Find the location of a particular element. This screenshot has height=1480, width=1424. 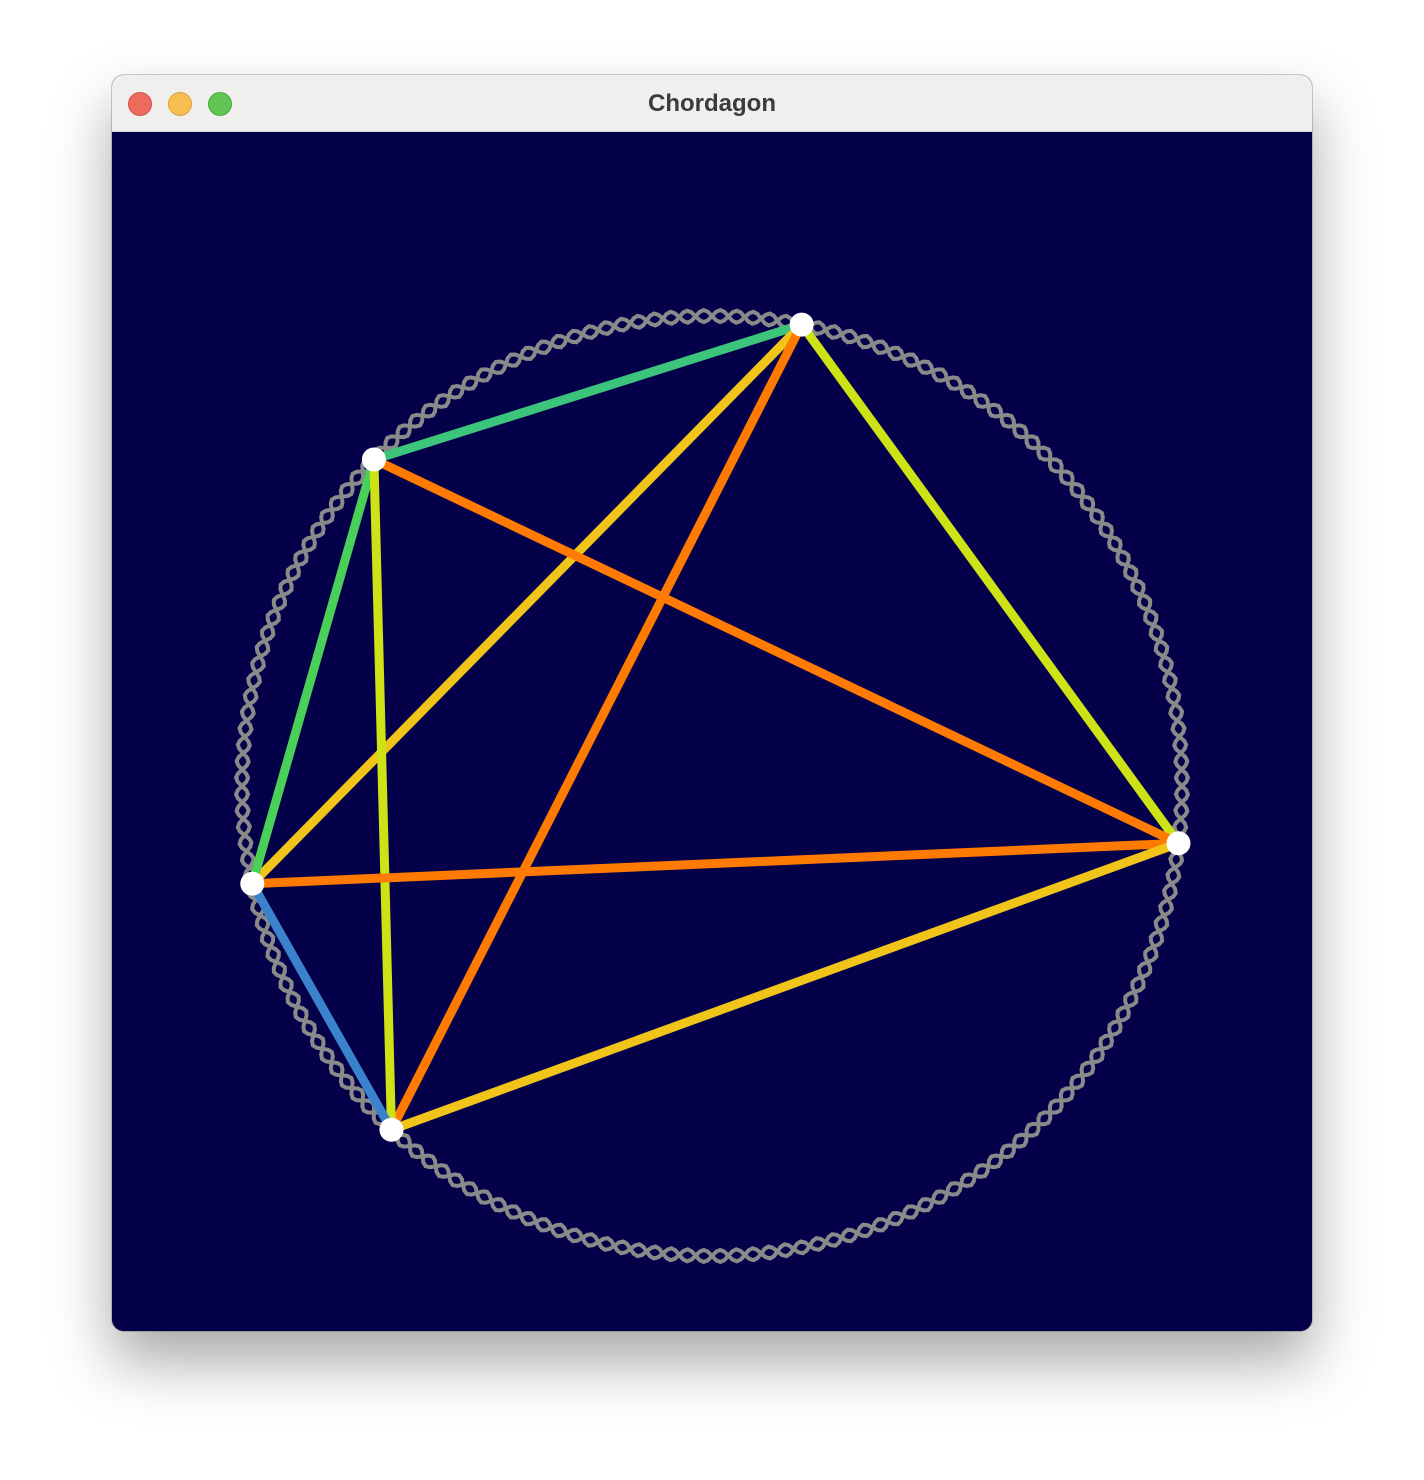

vertex-handle-A is located at coordinates (801, 324).